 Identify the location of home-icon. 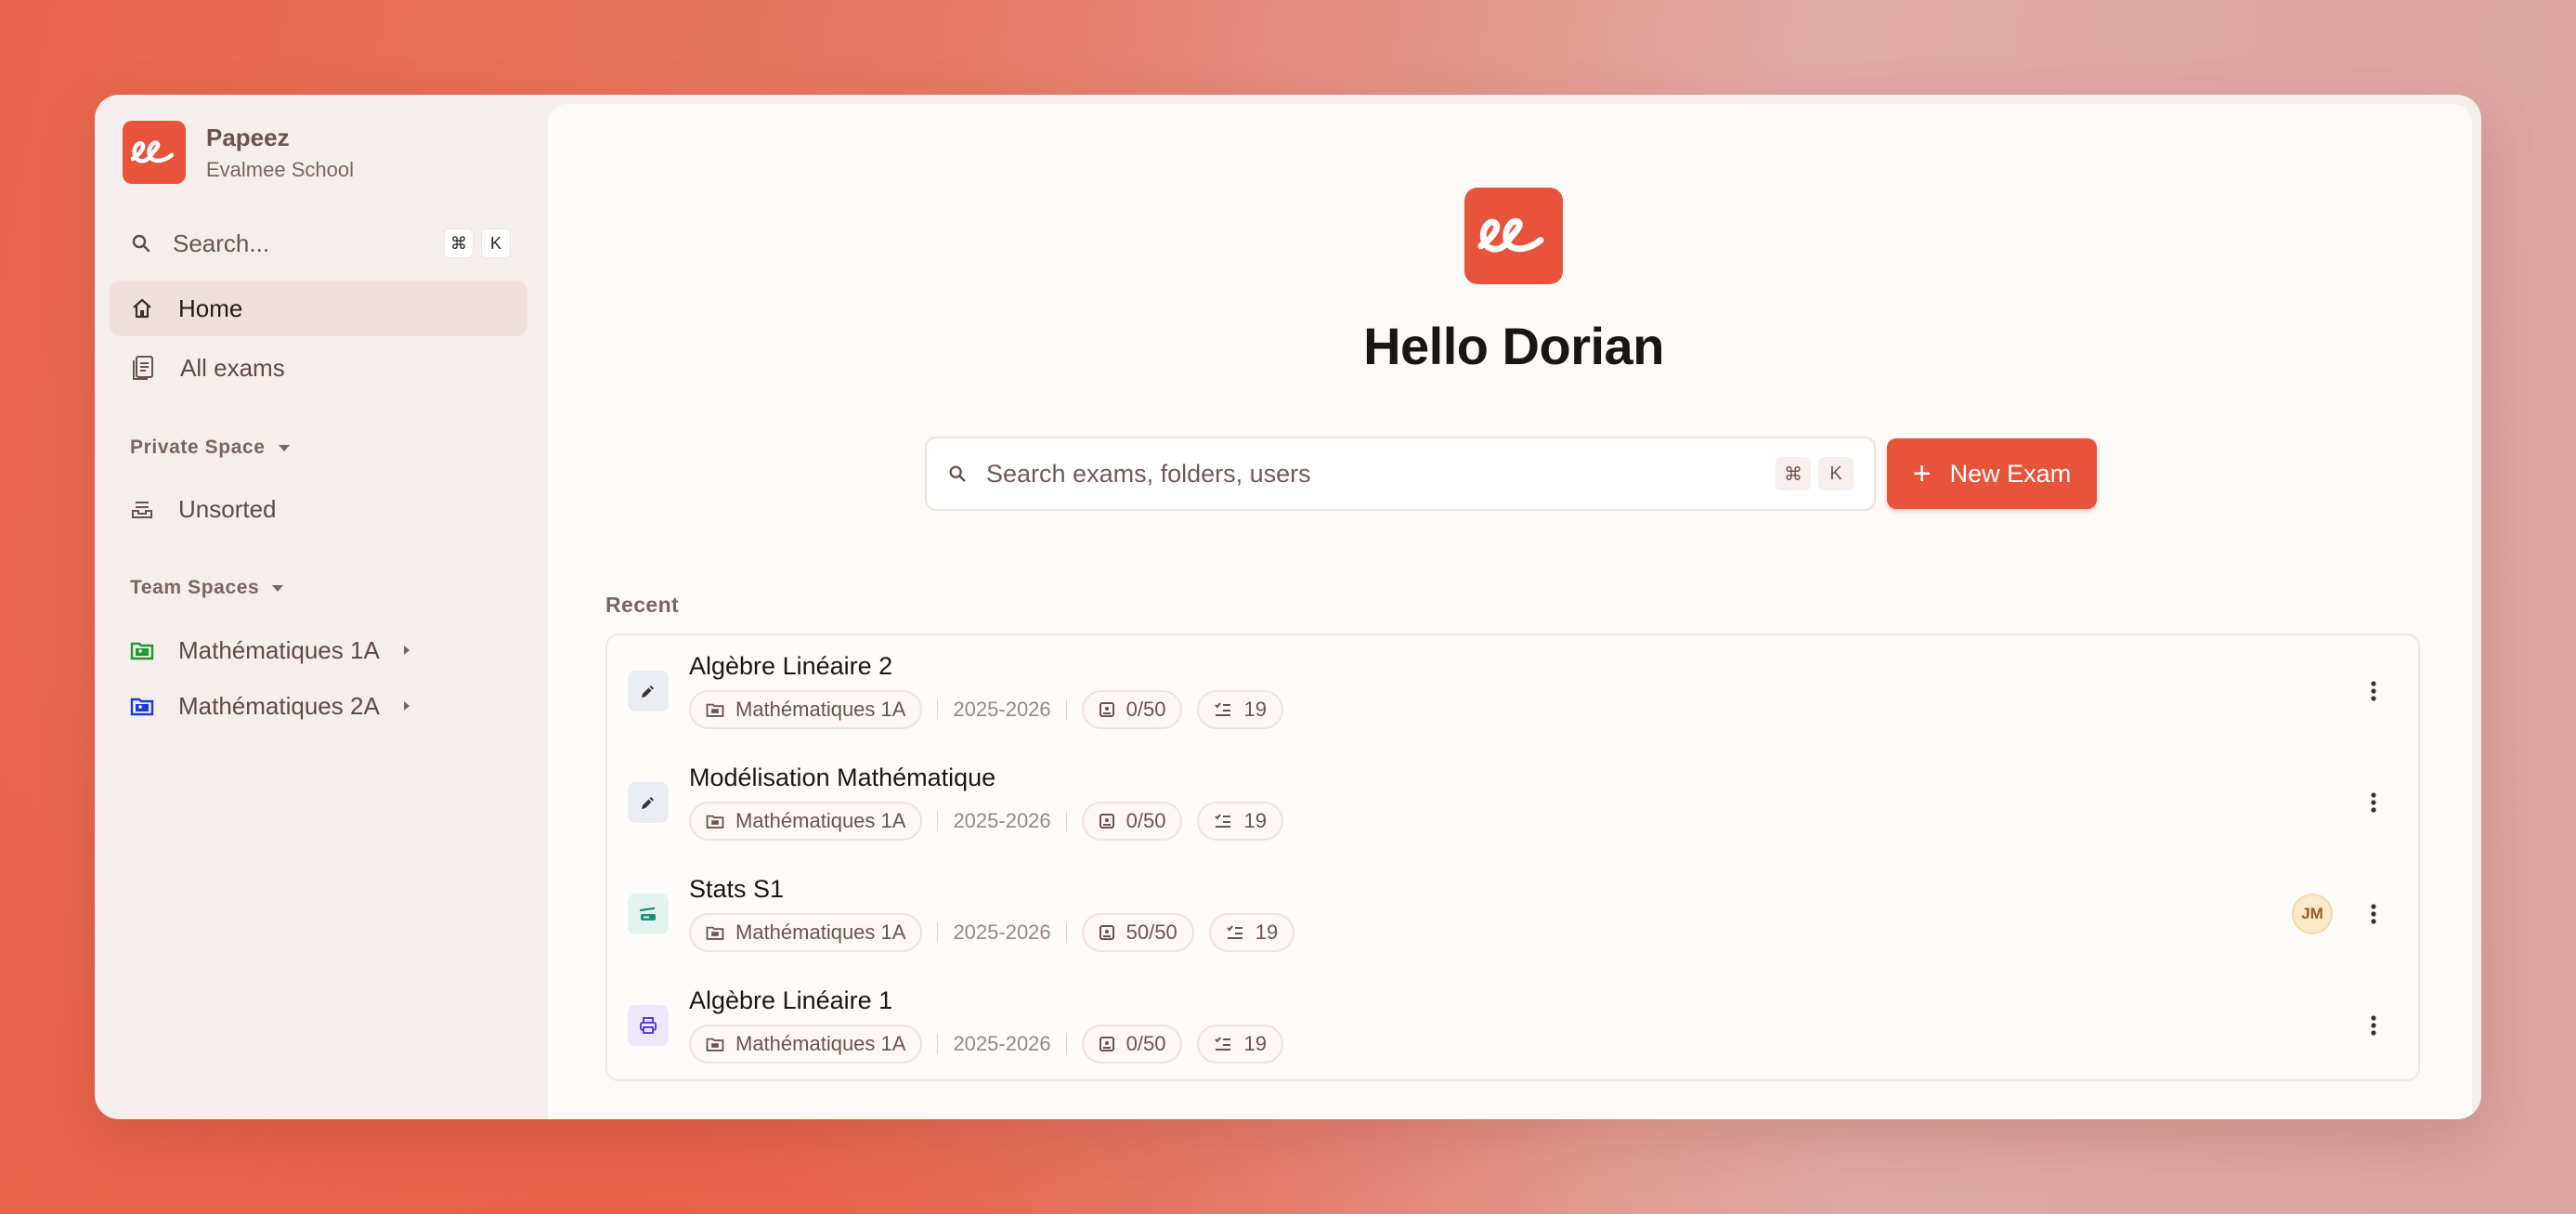
(142, 308).